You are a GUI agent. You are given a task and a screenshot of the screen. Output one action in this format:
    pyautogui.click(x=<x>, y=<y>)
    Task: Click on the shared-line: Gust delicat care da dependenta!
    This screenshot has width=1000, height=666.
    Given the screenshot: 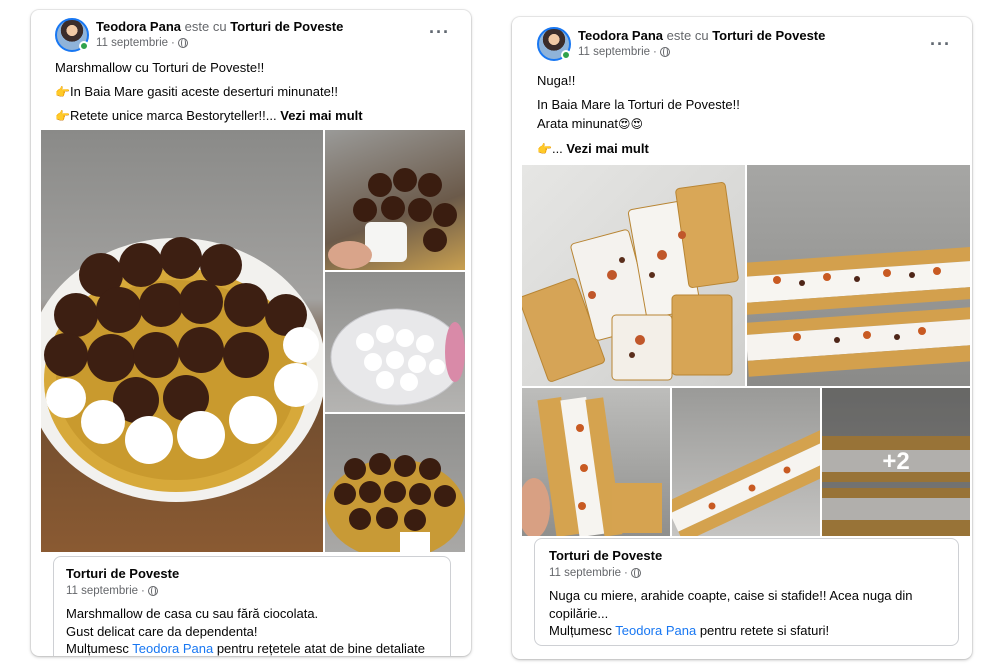 What is the action you would take?
    pyautogui.click(x=162, y=631)
    